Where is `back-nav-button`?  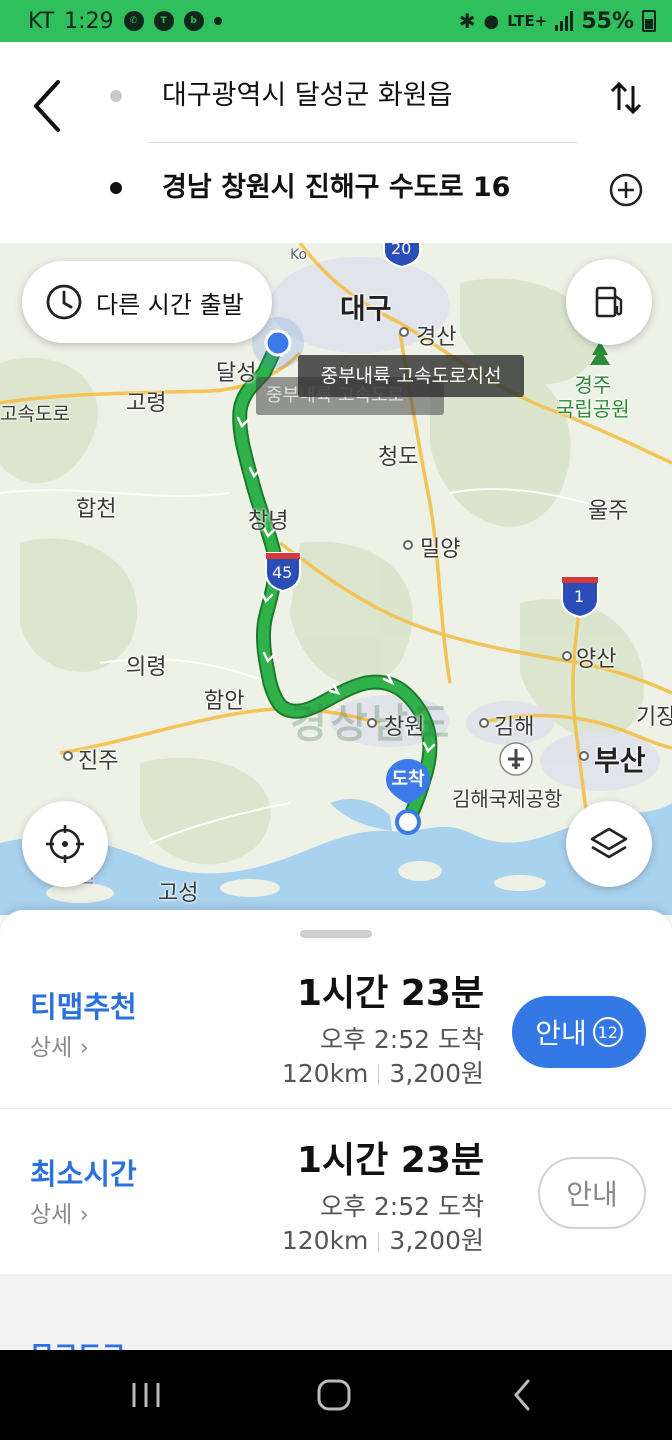 back-nav-button is located at coordinates (522, 1395).